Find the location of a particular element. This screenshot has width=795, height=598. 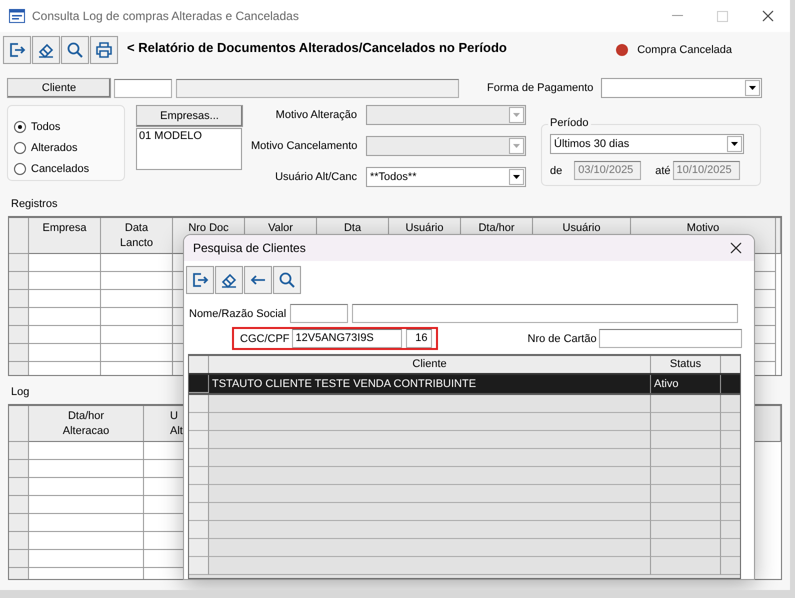

field-label: Forma de Pagamento is located at coordinates (540, 88).